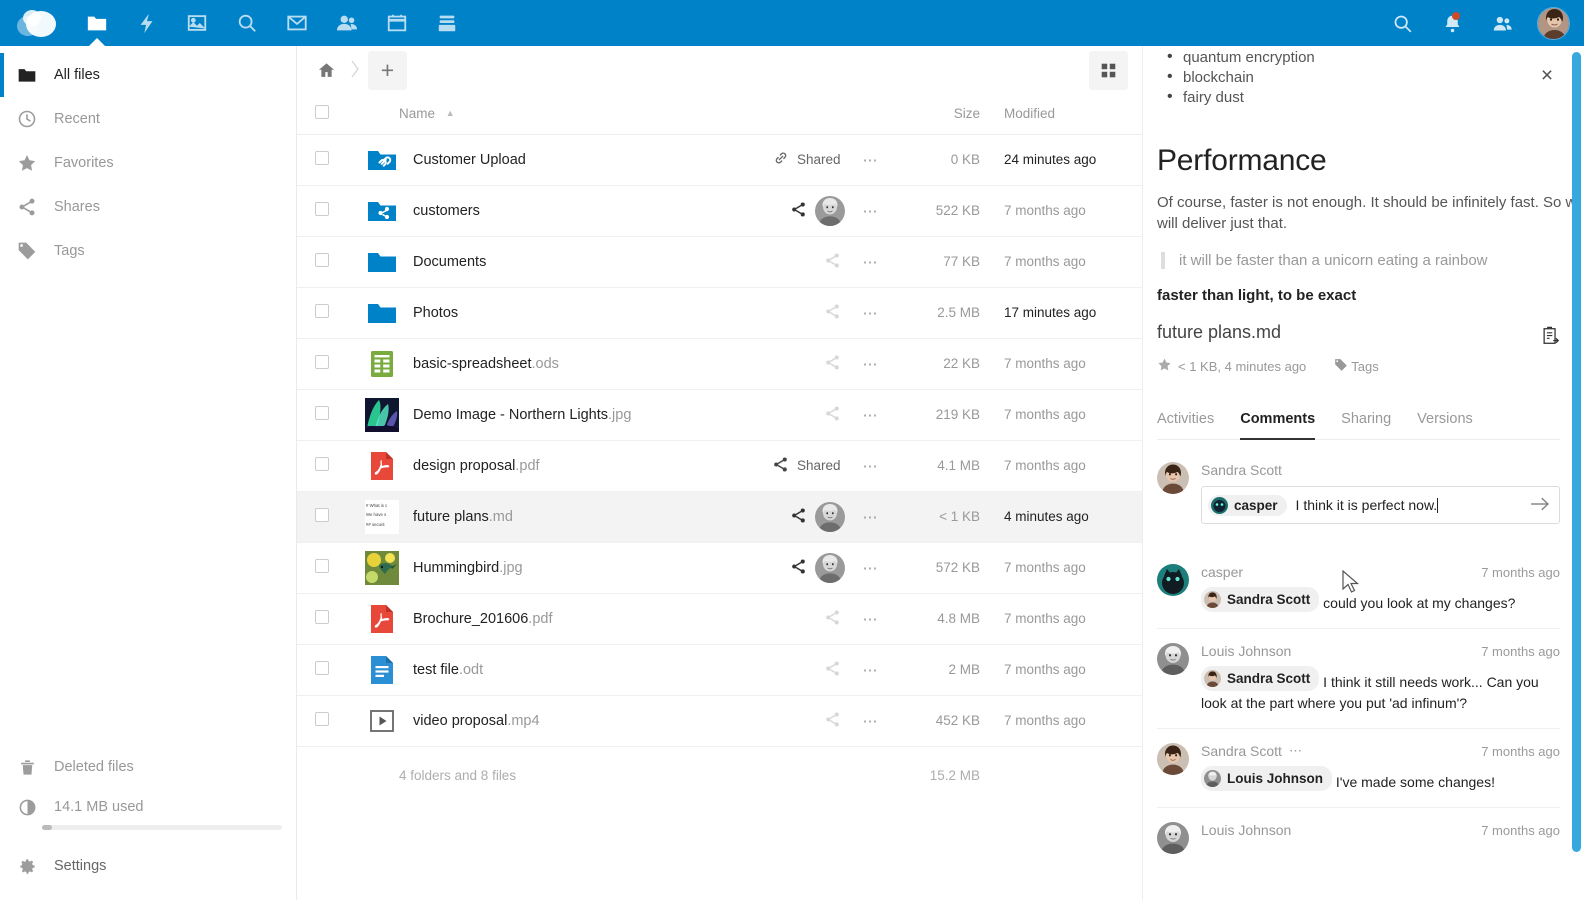 This screenshot has height=900, width=1584. I want to click on column-header-name: Name ▲, so click(535, 114).